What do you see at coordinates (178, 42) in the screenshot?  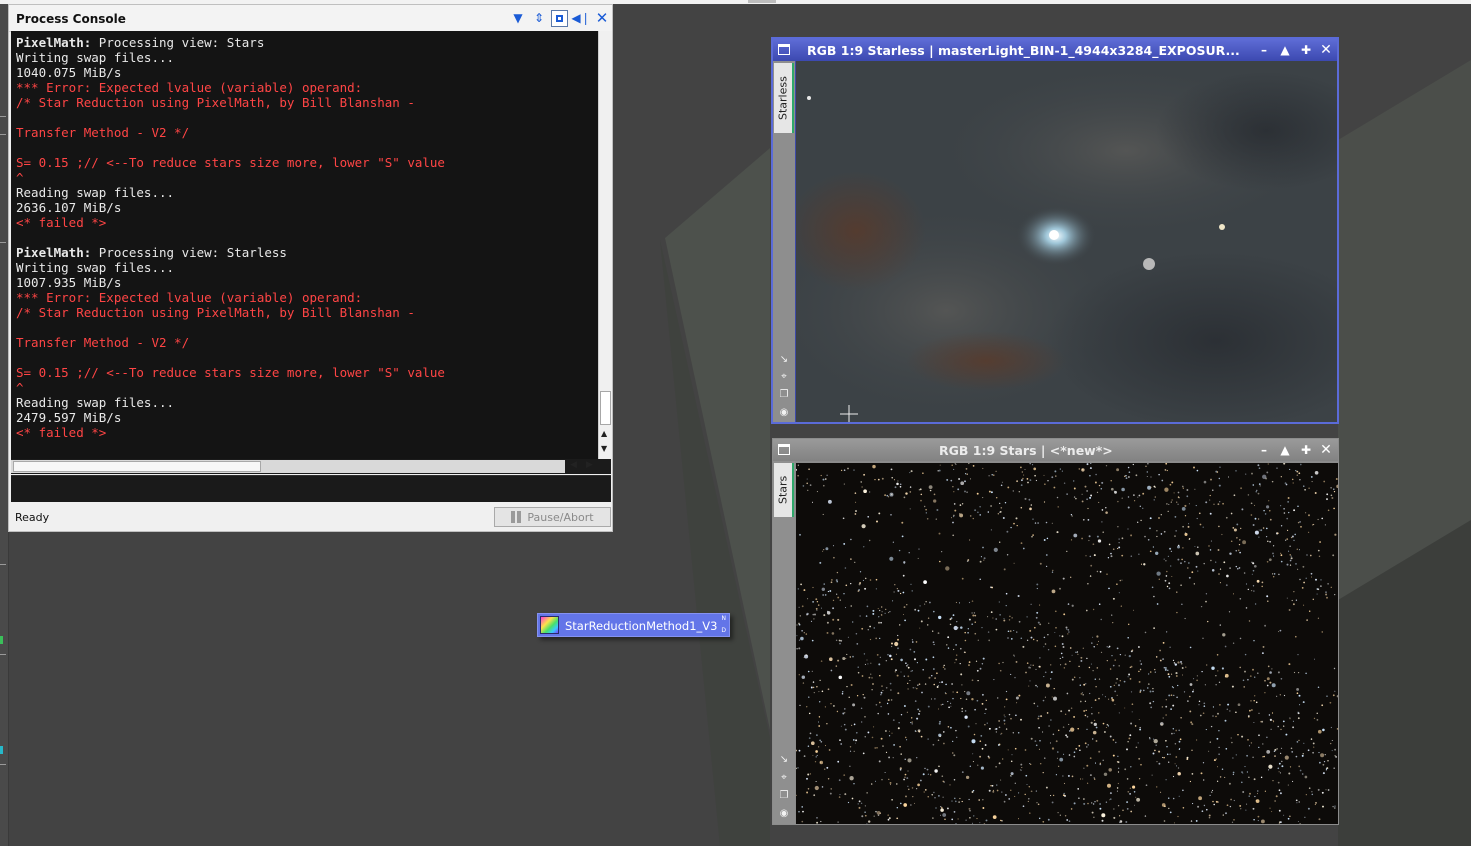 I see `console-line-text: Processing view: Stars` at bounding box center [178, 42].